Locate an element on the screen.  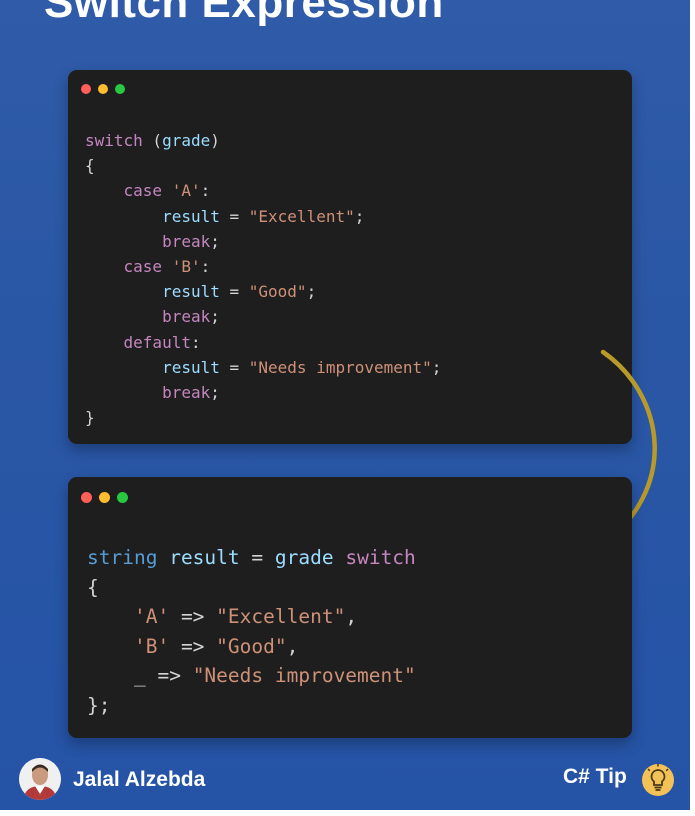
code-token: grade is located at coordinates (186, 140).